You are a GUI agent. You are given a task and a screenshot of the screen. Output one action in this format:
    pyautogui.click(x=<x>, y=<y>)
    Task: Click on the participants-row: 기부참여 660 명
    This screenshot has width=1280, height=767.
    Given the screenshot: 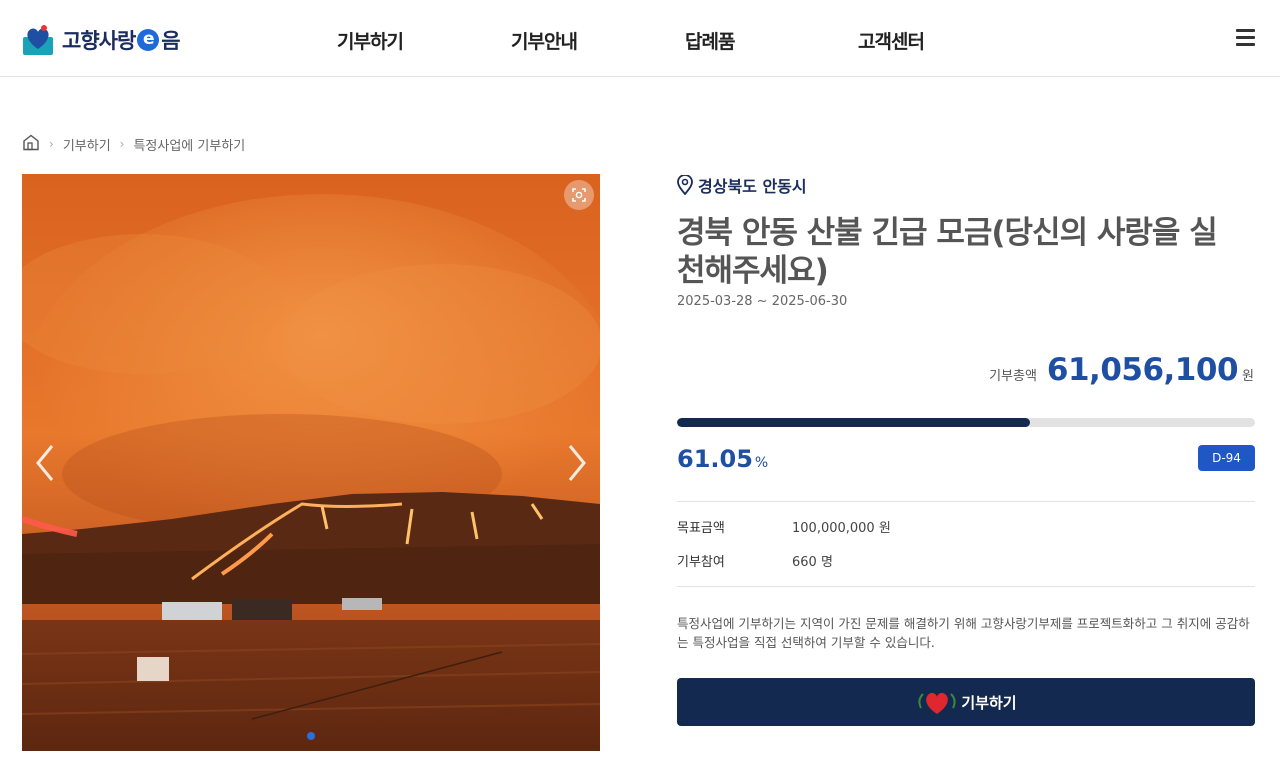 What is the action you would take?
    pyautogui.click(x=755, y=560)
    